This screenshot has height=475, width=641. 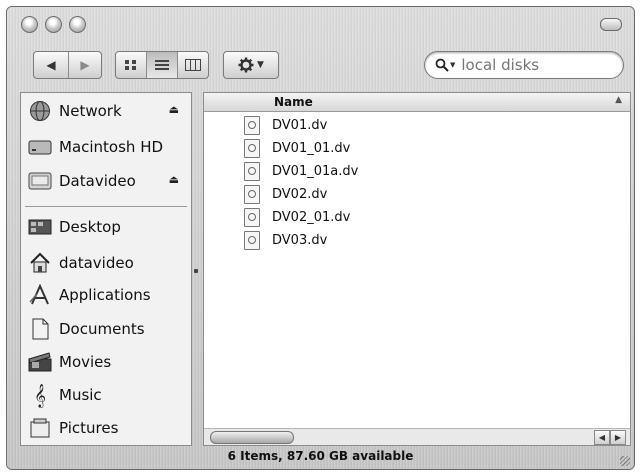 I want to click on sidebar-item-label: Applications, so click(x=105, y=295).